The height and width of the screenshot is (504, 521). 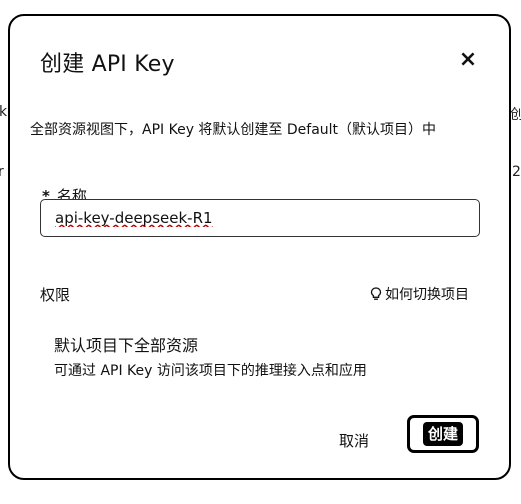 I want to click on create-button: 创建, so click(x=443, y=434).